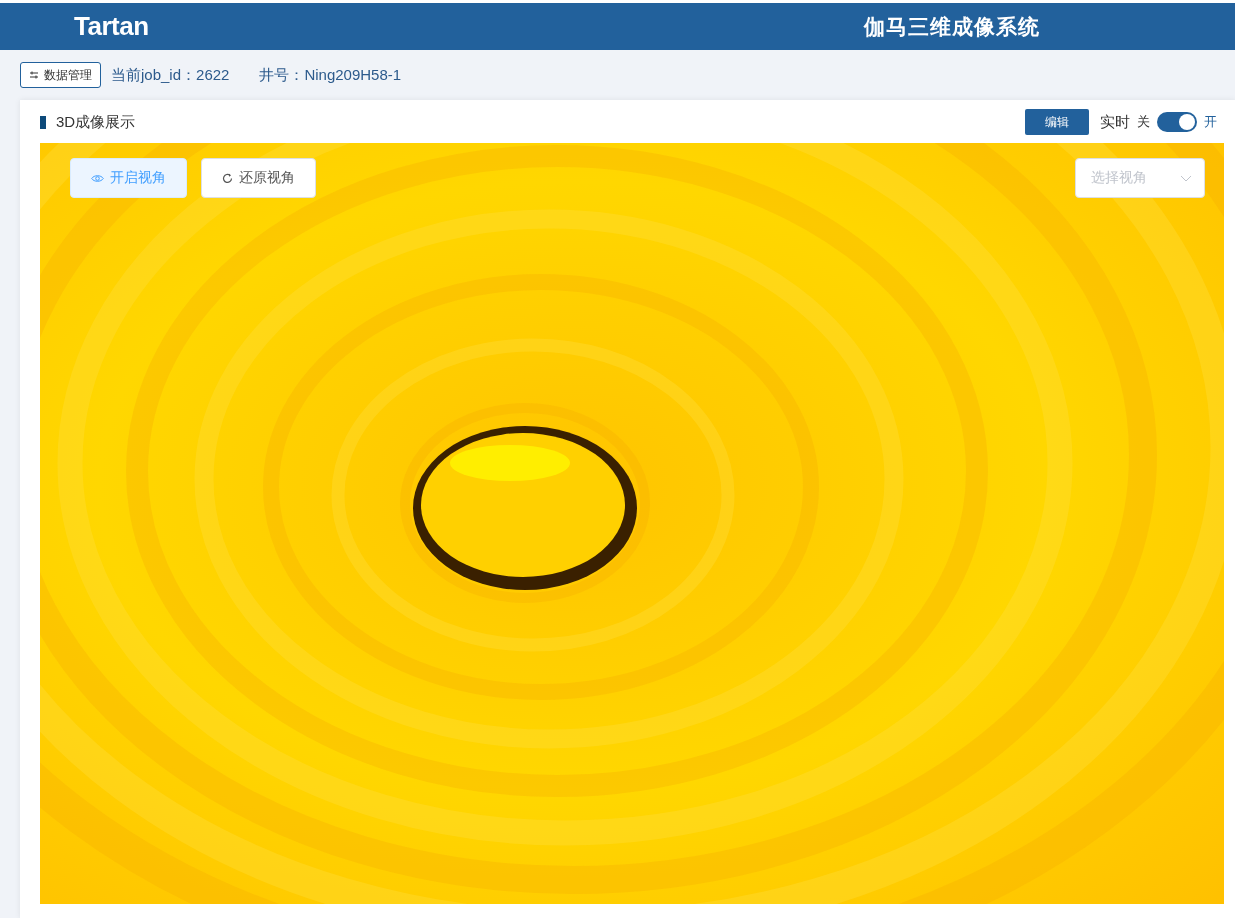  Describe the element at coordinates (330, 75) in the screenshot. I see `well-number-label: 井号：Ning209H58-1` at that location.